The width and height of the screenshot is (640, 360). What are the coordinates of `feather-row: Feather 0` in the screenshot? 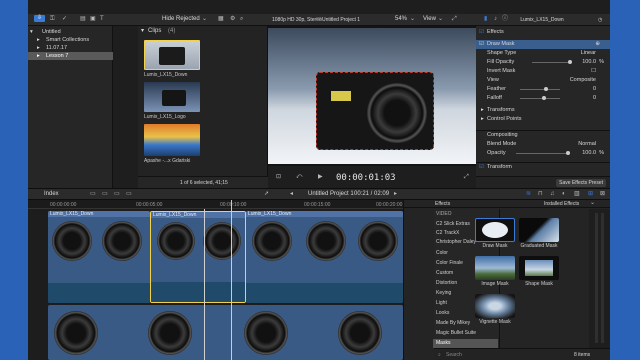 It's located at (541, 89).